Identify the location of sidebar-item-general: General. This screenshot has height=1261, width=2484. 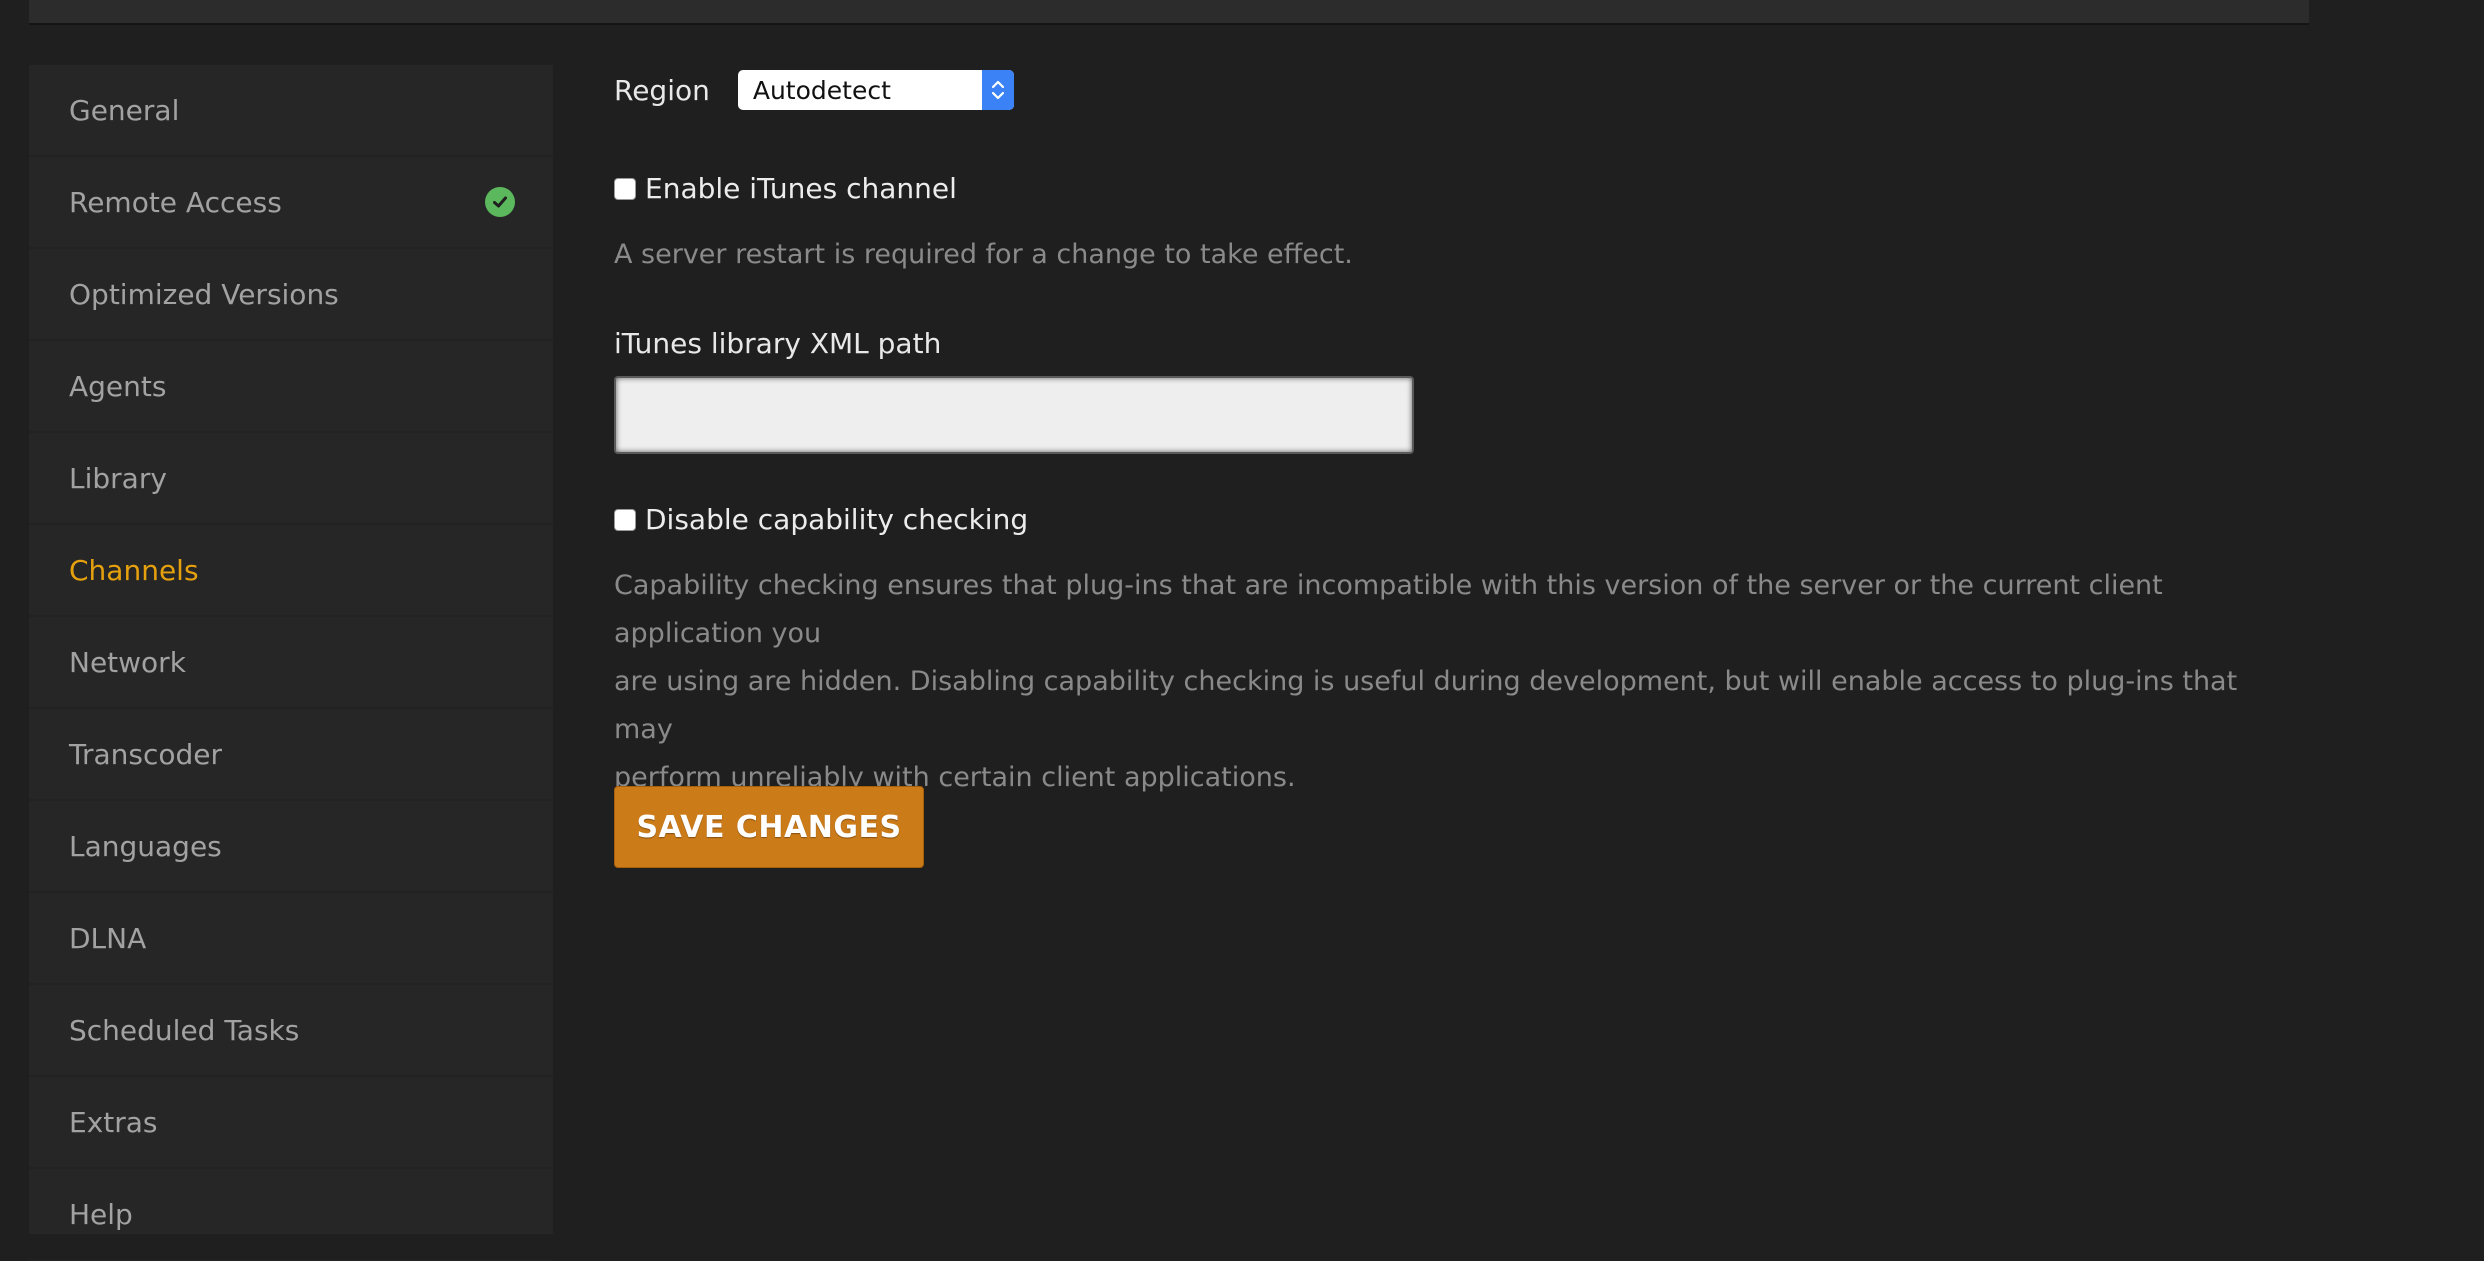
(291, 111).